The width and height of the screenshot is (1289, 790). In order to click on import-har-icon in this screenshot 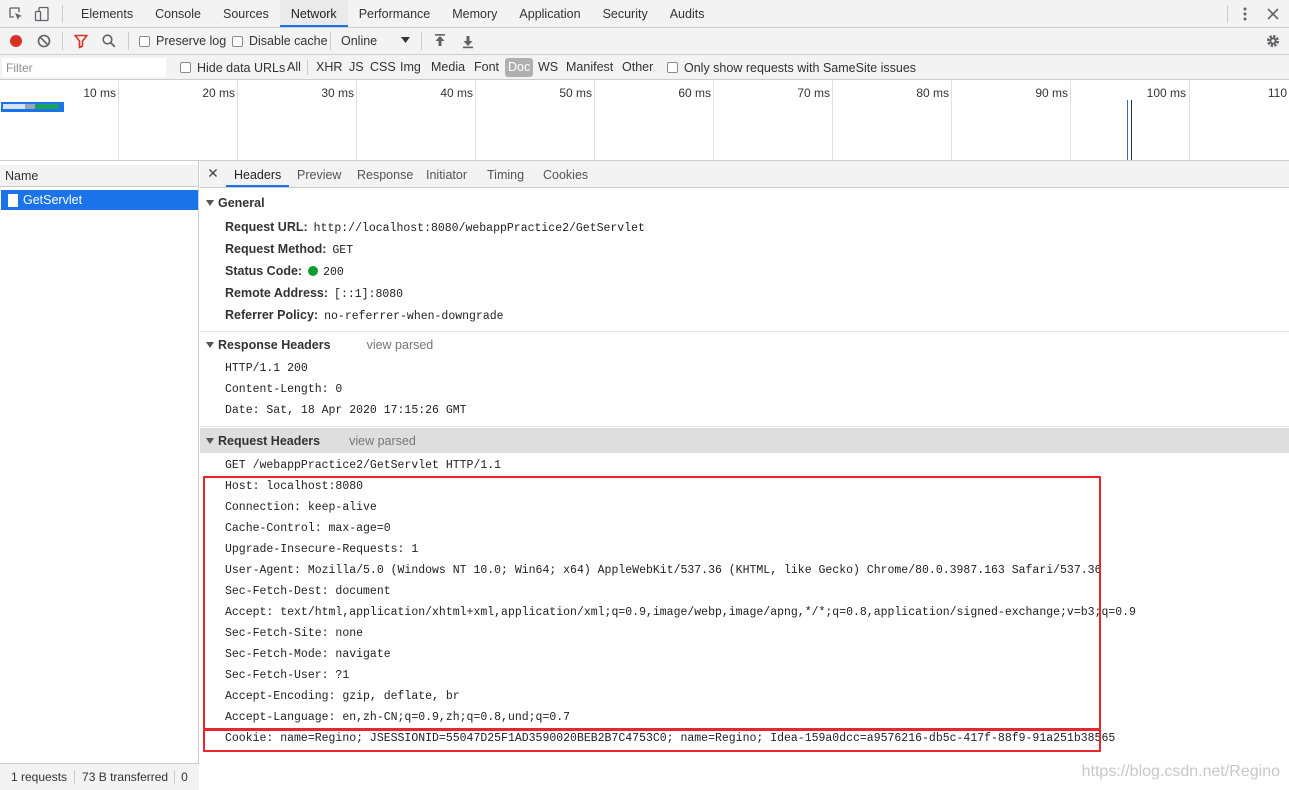, I will do `click(440, 41)`.